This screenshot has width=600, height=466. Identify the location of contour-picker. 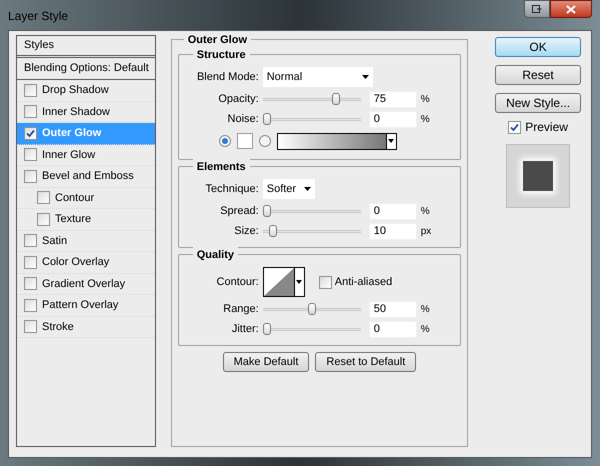
(283, 282).